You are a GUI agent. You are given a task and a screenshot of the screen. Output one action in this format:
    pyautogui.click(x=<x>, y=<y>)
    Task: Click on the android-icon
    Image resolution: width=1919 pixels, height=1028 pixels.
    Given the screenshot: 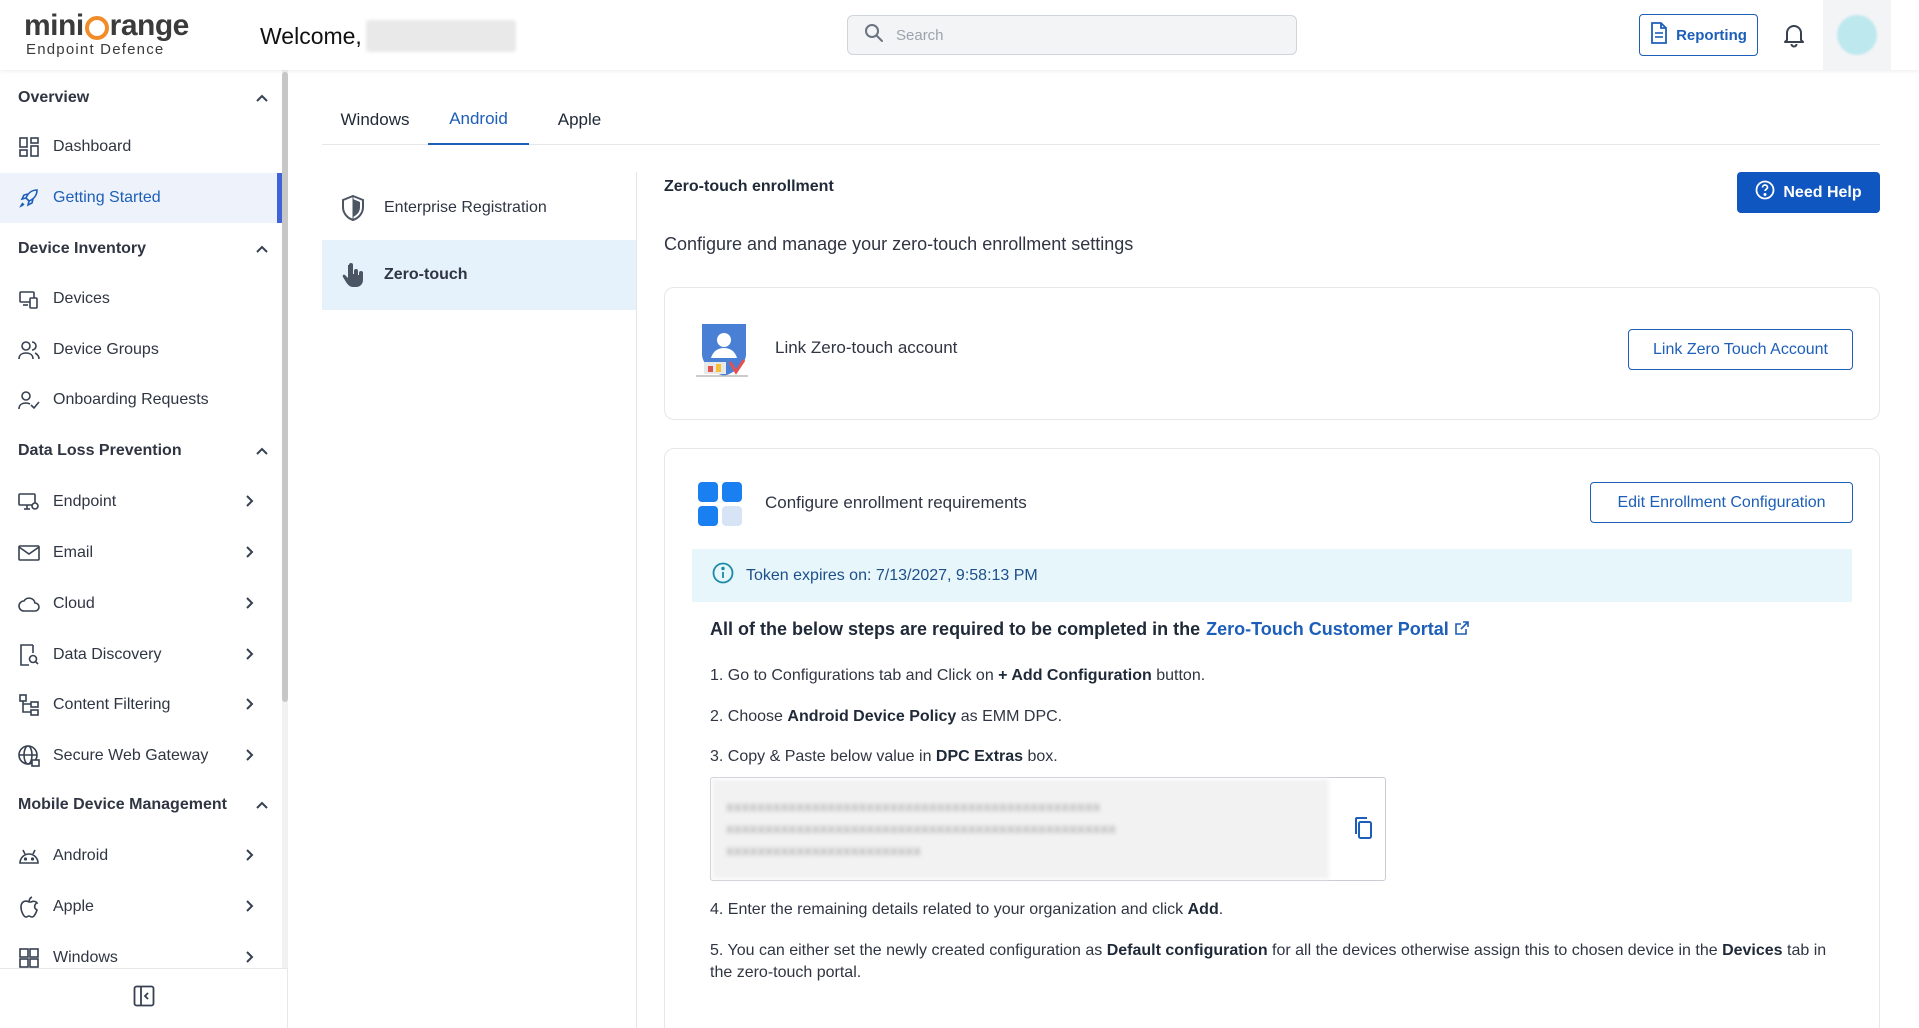 What is the action you would take?
    pyautogui.click(x=29, y=856)
    